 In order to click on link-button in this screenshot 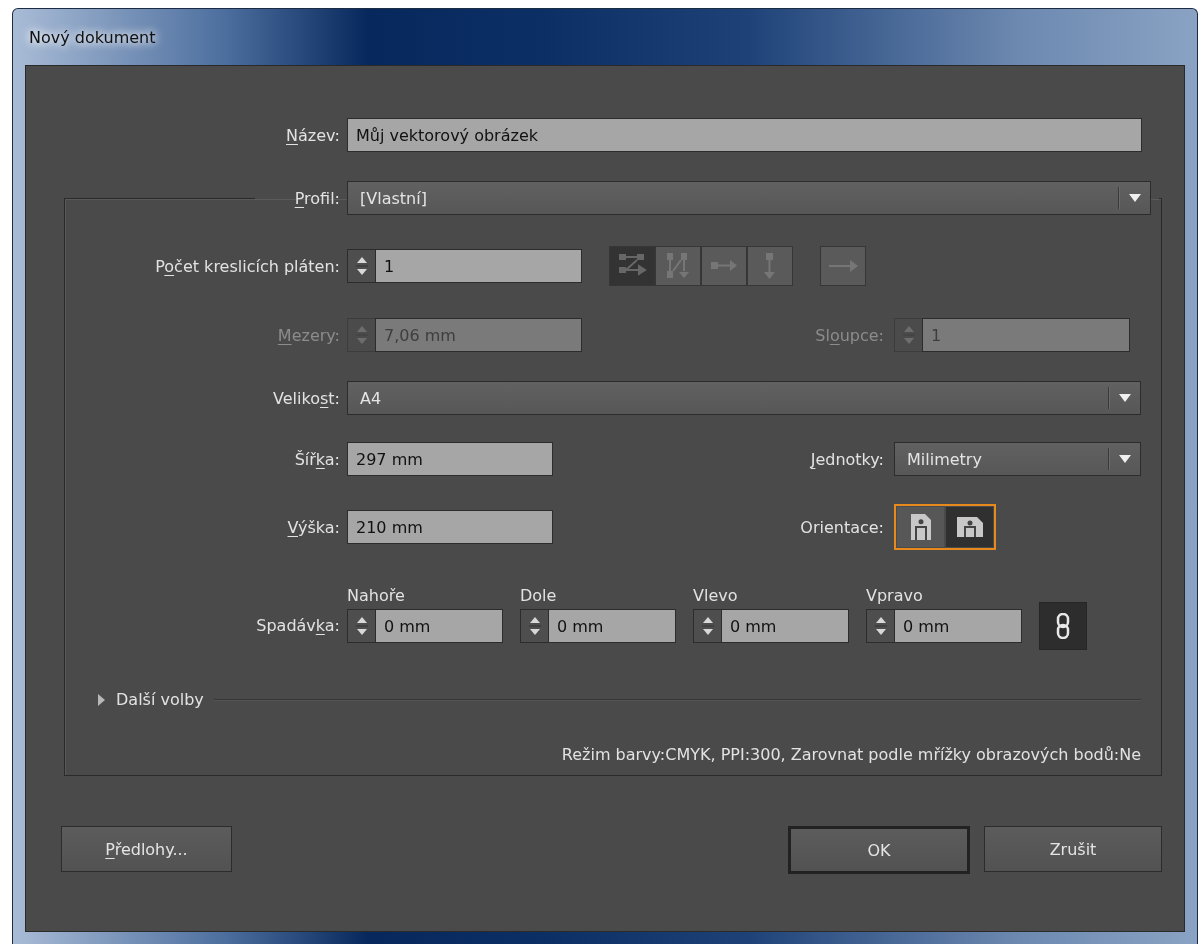, I will do `click(1063, 626)`.